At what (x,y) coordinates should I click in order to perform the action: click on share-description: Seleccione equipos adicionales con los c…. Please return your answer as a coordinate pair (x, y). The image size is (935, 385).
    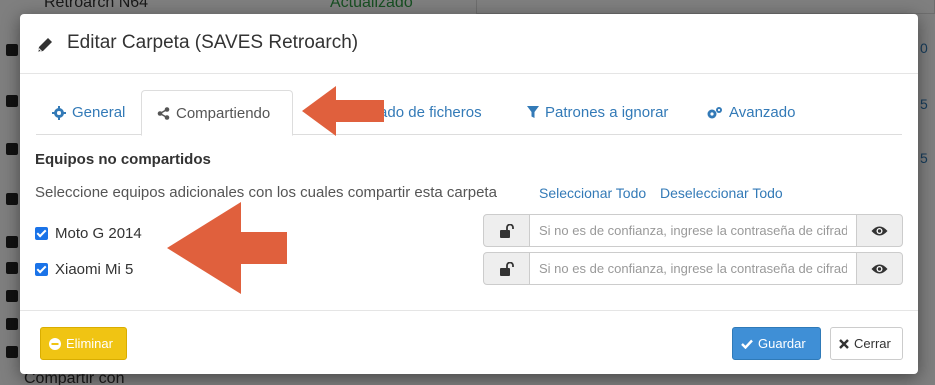
    Looking at the image, I should click on (266, 192).